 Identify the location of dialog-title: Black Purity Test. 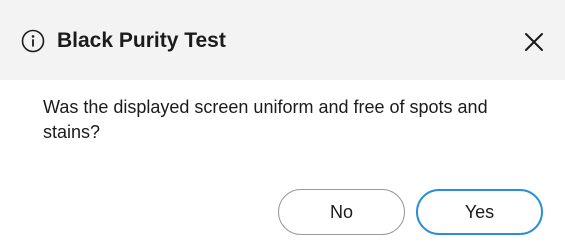
(141, 40).